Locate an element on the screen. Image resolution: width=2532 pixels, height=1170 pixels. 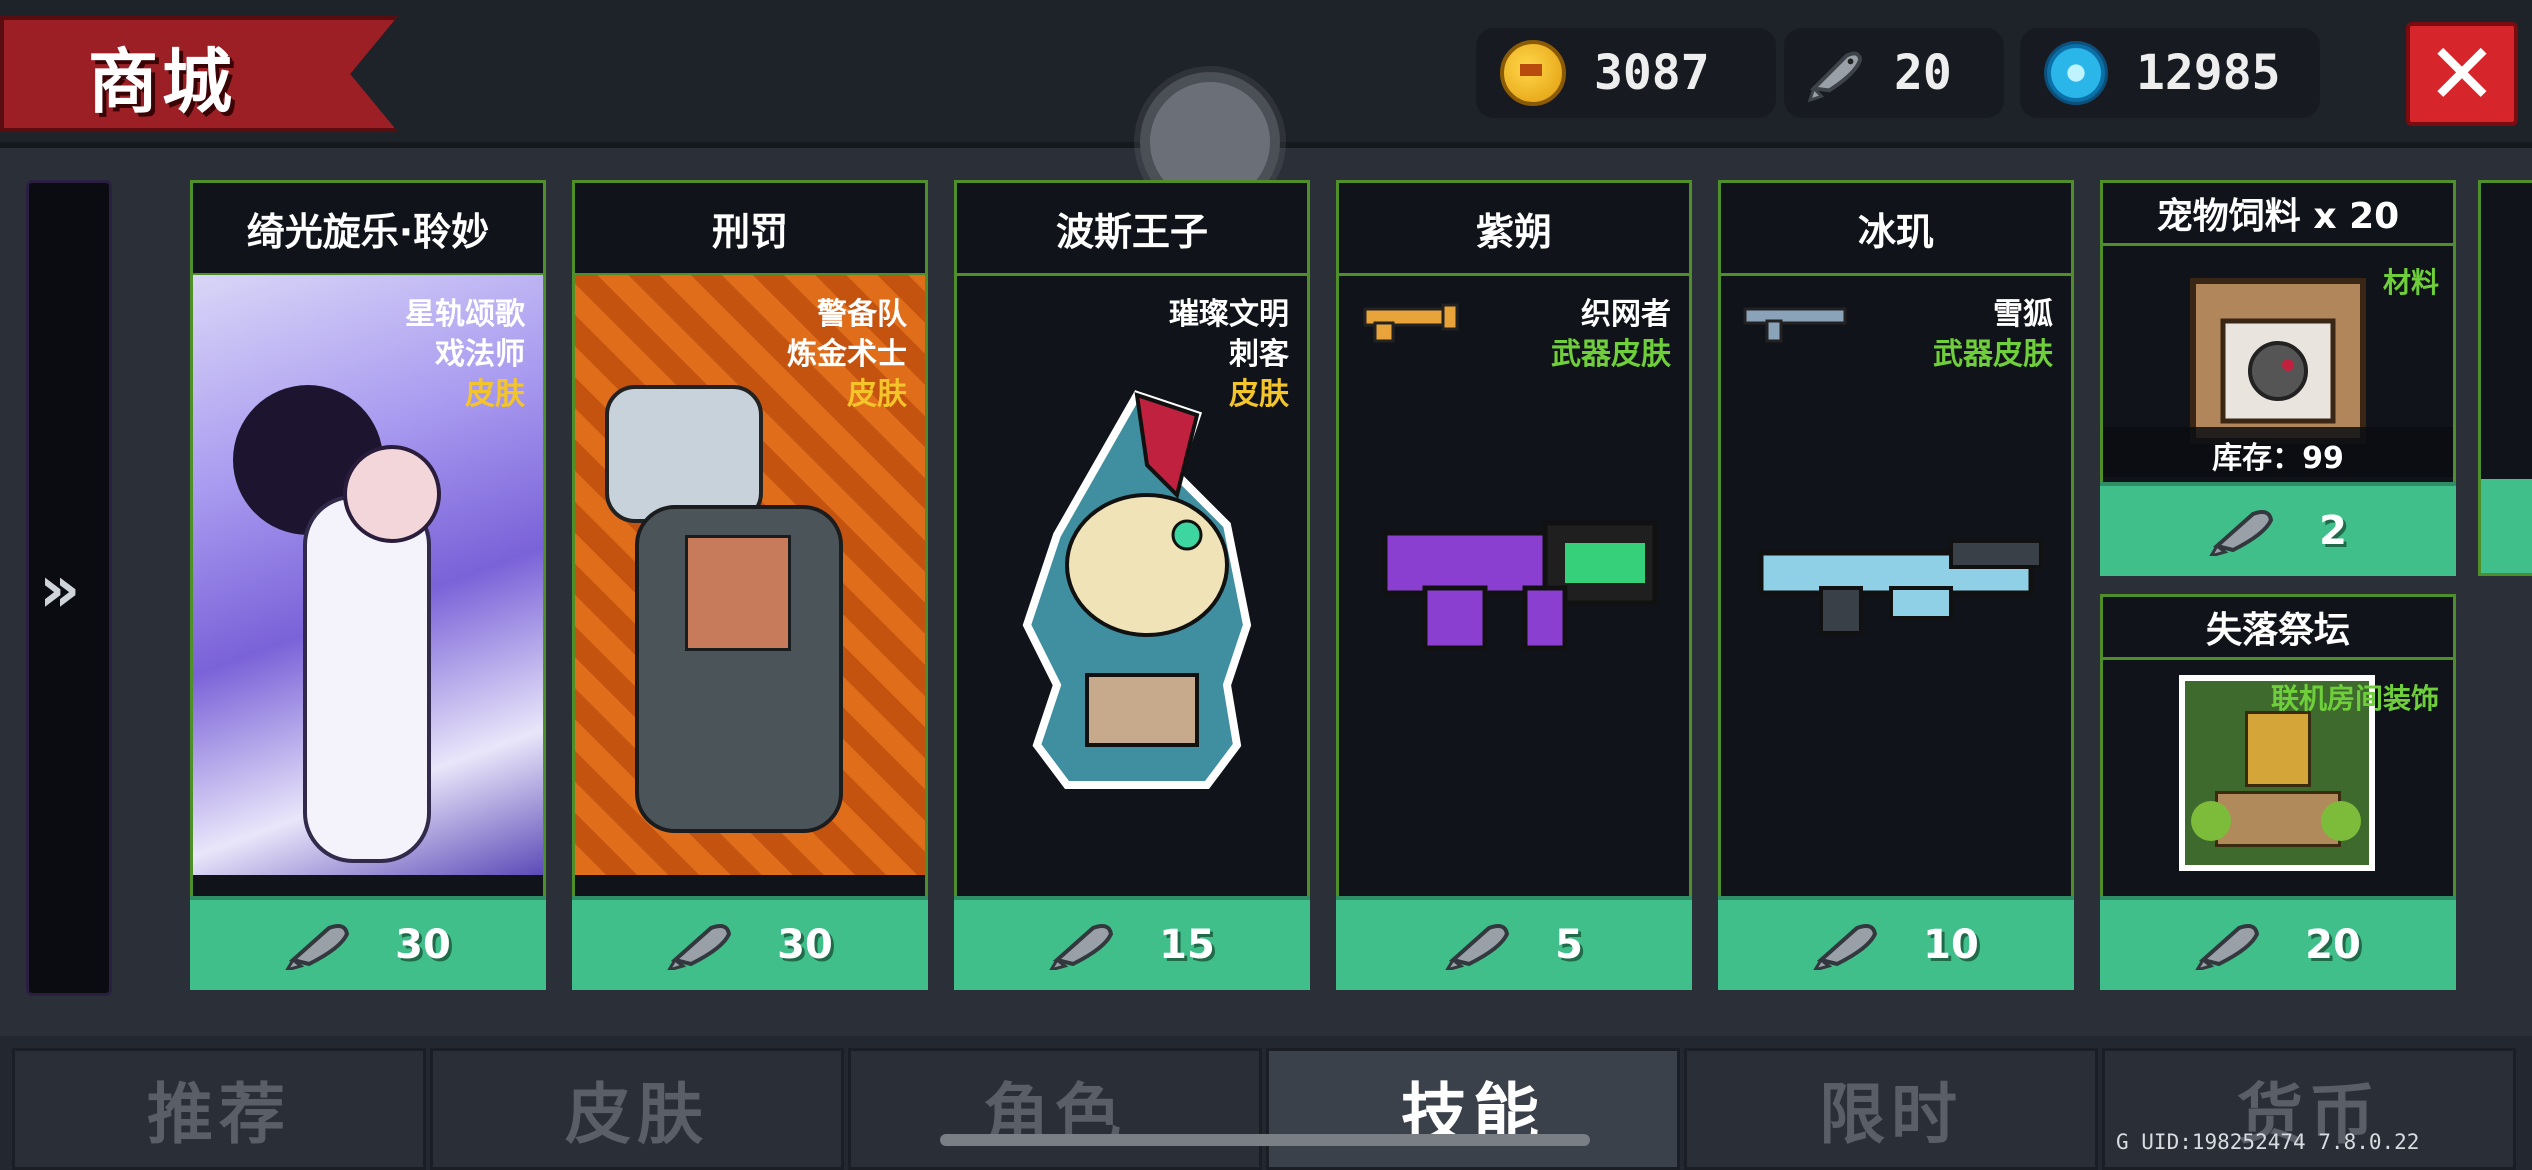
ice-gun-sprite is located at coordinates (1900, 587).